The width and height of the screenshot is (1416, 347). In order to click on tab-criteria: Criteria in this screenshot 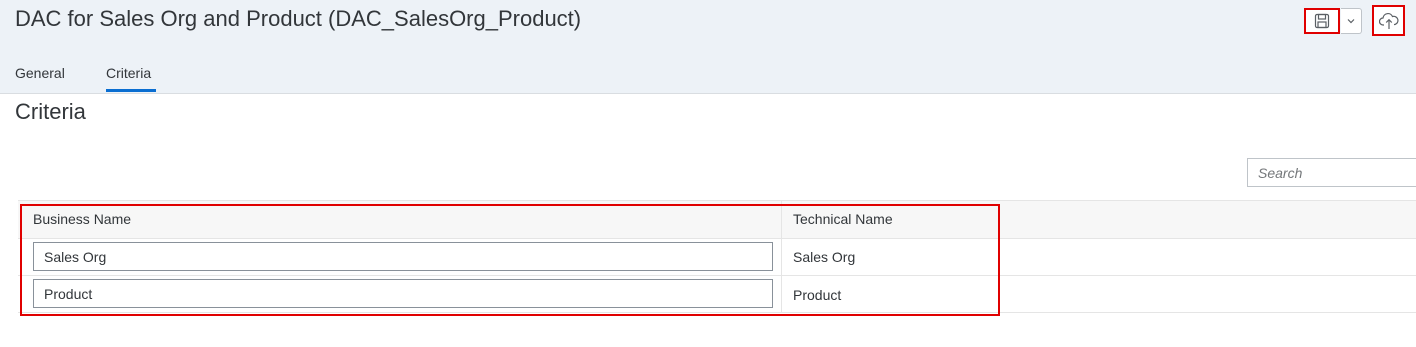, I will do `click(128, 73)`.